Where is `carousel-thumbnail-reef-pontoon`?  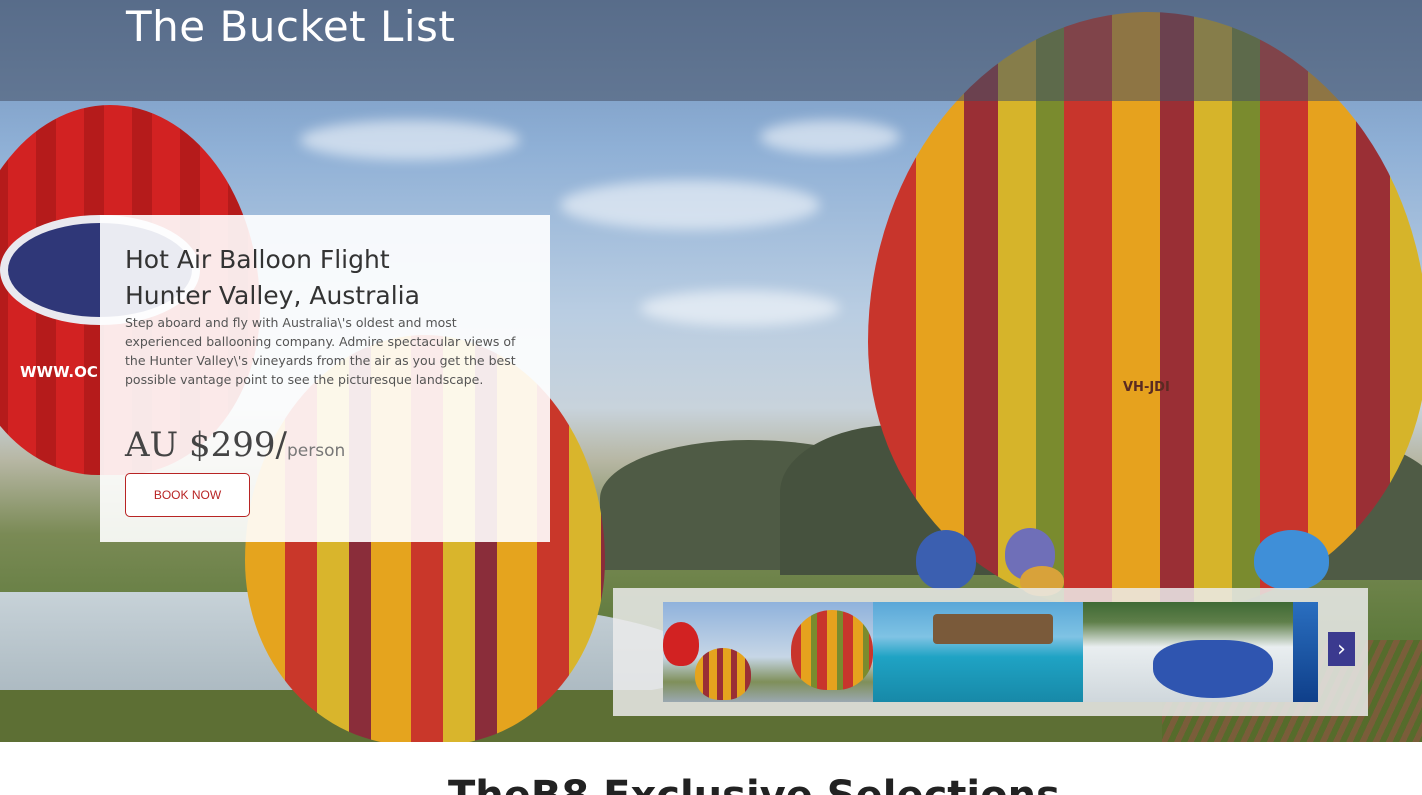
carousel-thumbnail-reef-pontoon is located at coordinates (978, 652).